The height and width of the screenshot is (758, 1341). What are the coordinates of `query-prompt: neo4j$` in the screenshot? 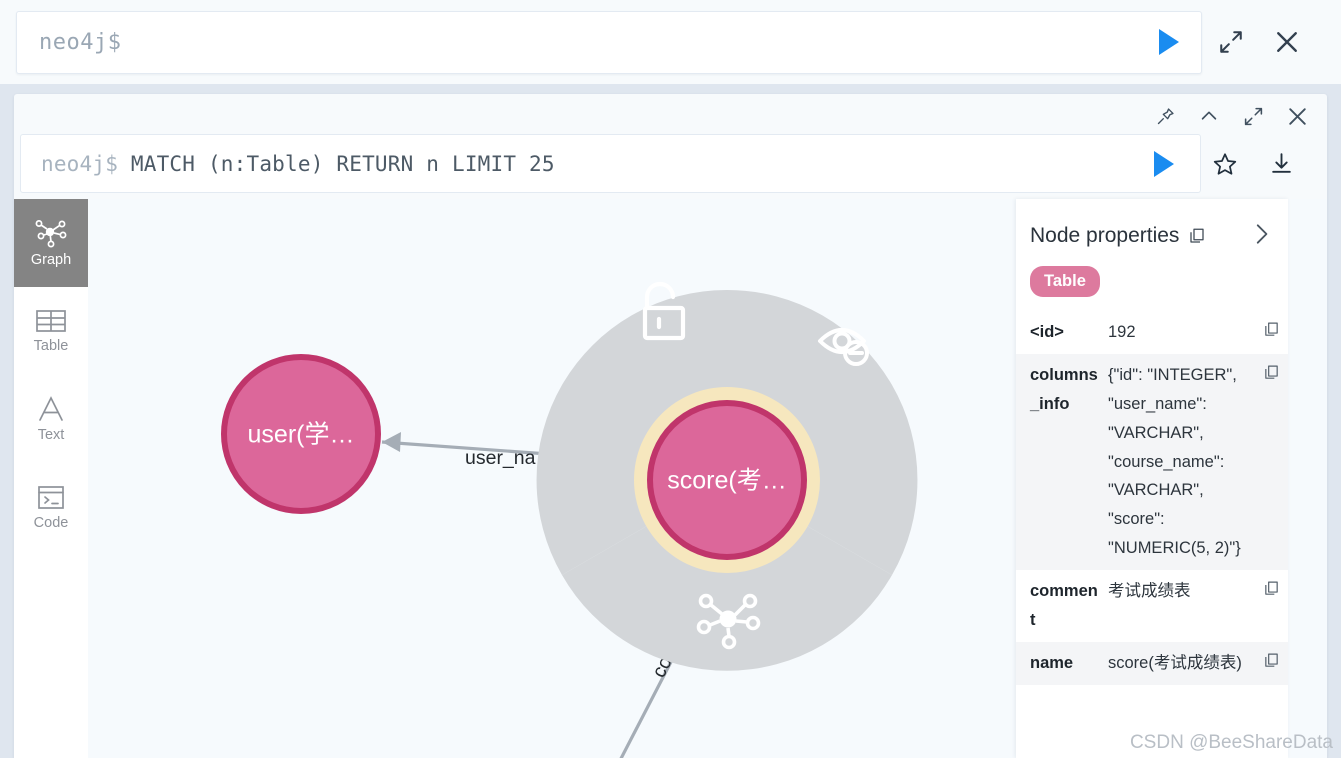 It's located at (80, 163).